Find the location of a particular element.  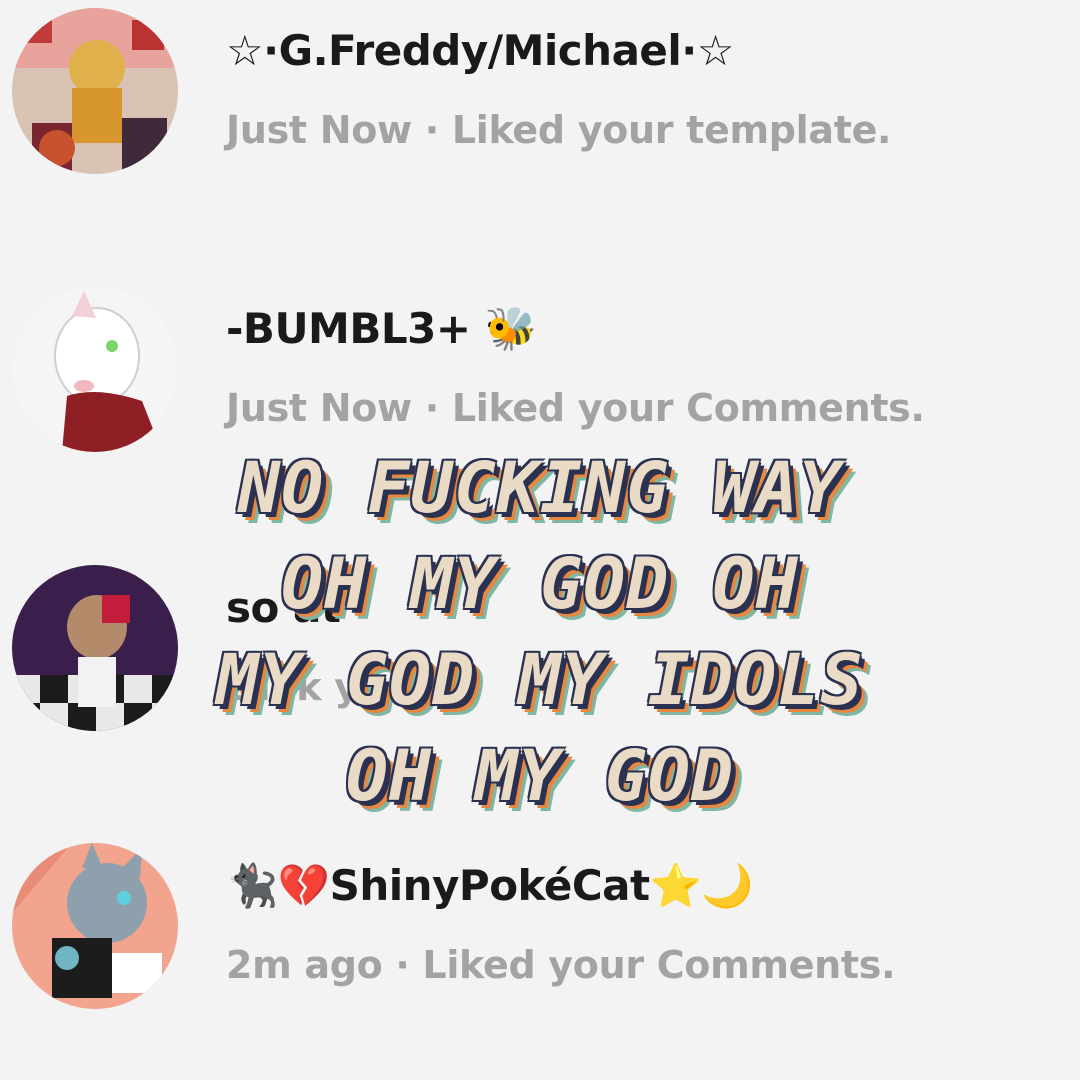

avatar-white-cat-image is located at coordinates (95, 369).